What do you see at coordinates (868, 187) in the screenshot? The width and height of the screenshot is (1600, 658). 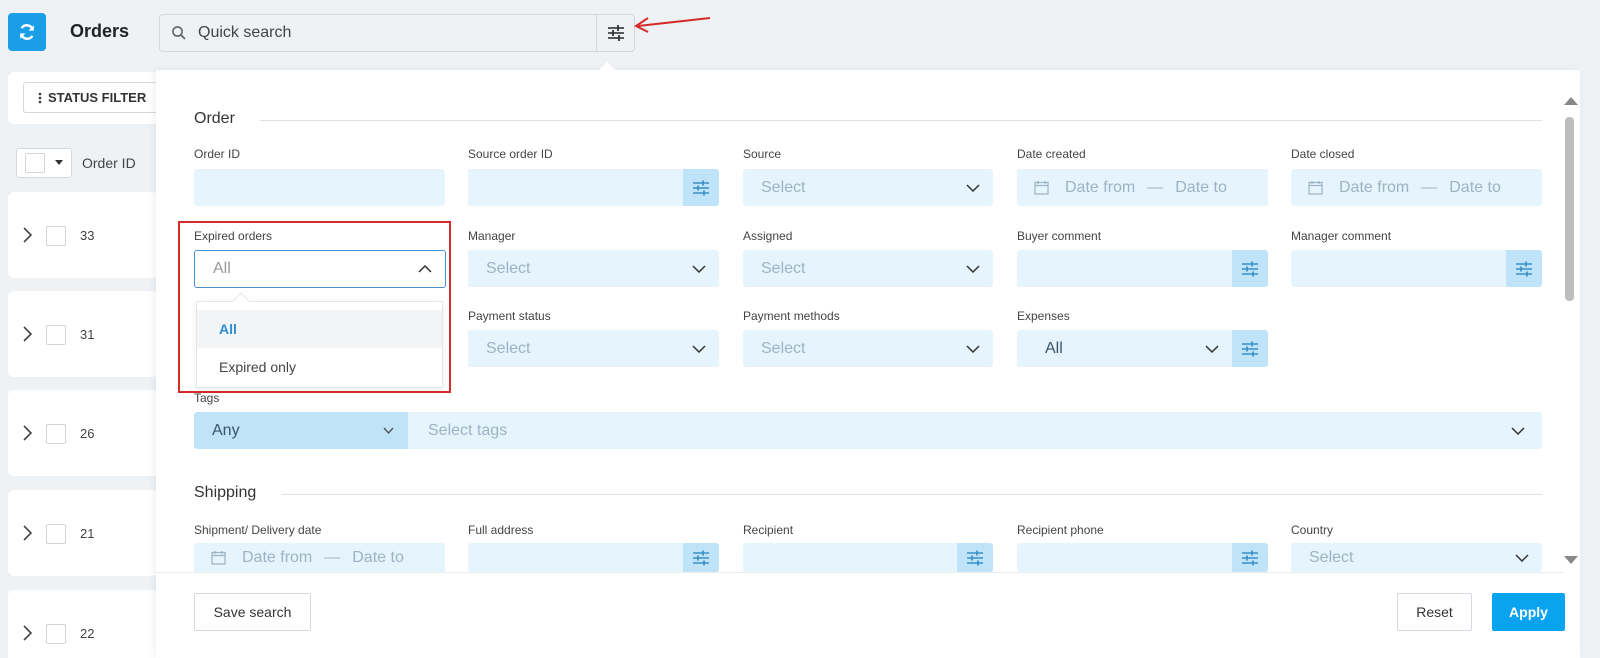 I see `source-select: Select` at bounding box center [868, 187].